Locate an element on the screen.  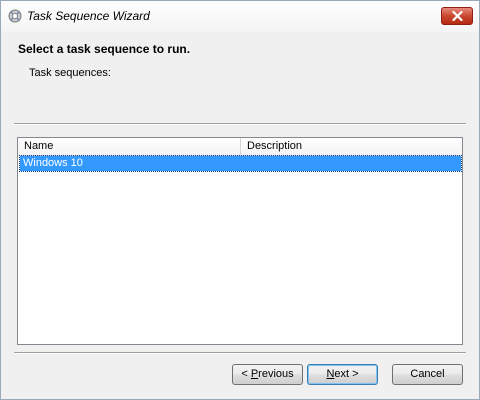
close-button is located at coordinates (457, 16).